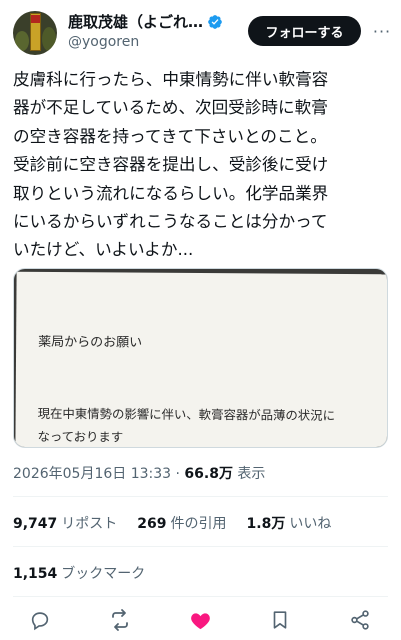  I want to click on share-icon, so click(360, 620).